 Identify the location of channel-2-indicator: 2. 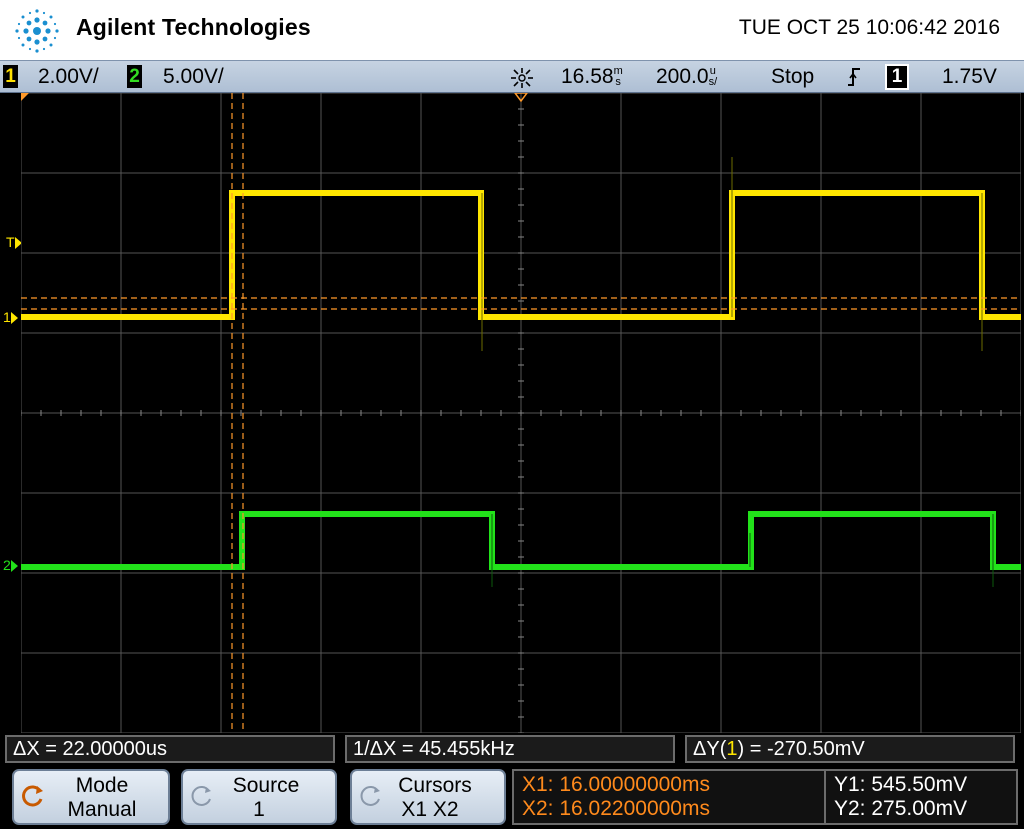
(134, 76).